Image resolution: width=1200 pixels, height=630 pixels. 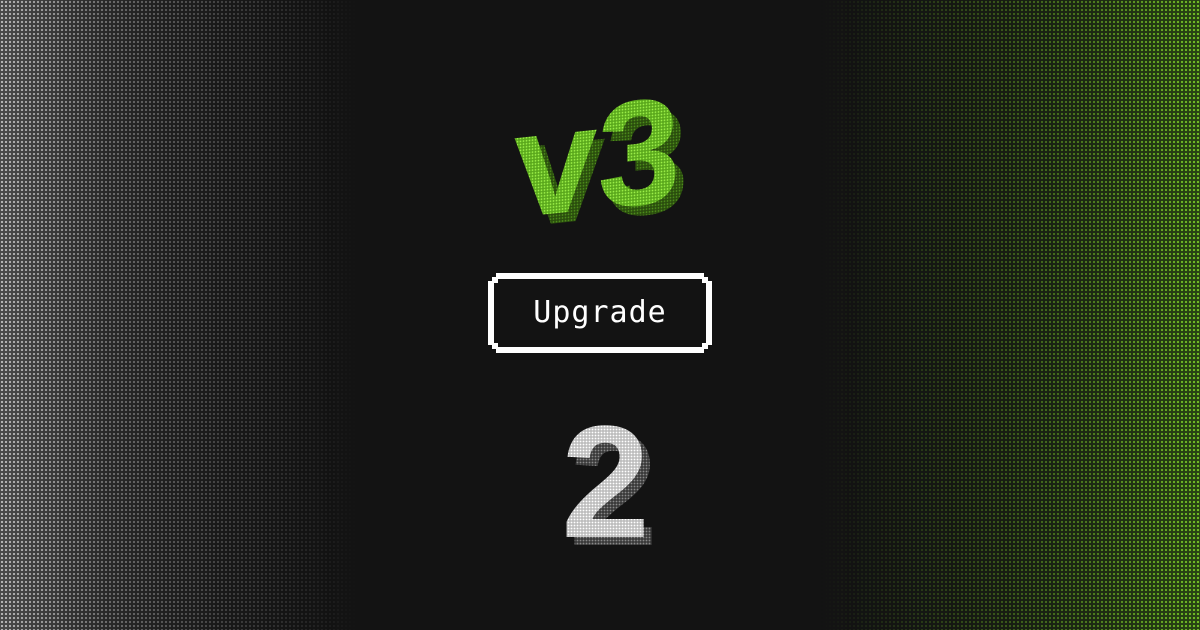 I want to click on from-version-heading: v3 v3, so click(x=610, y=158).